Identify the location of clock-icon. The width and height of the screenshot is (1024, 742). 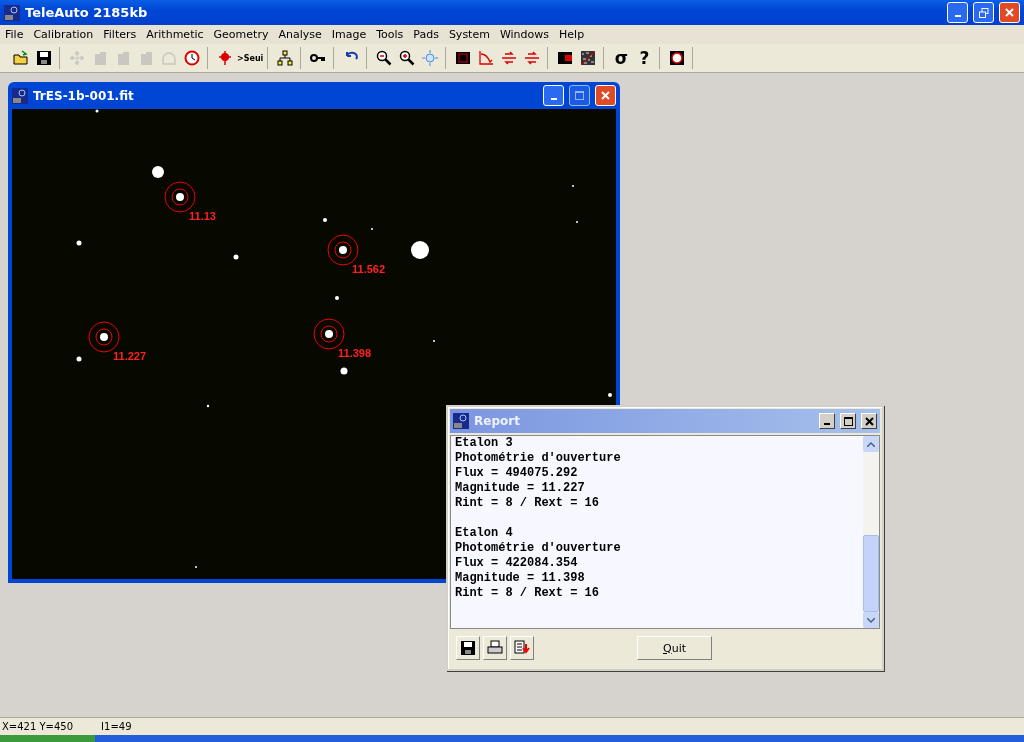
(192, 58).